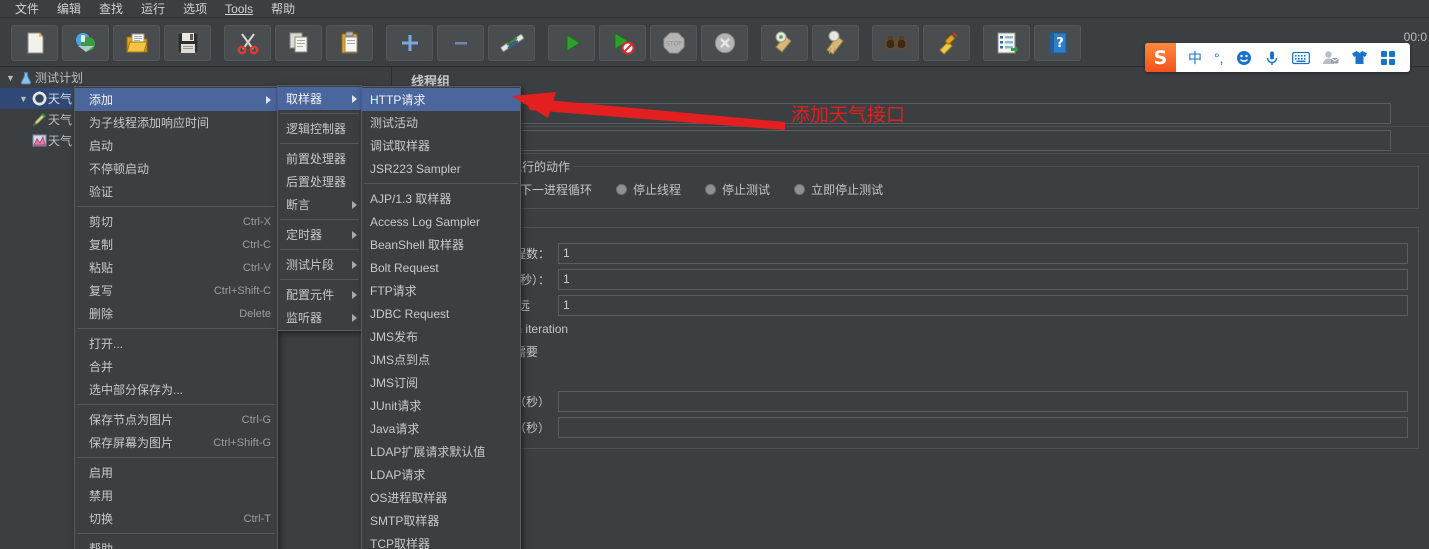 The image size is (1429, 549). I want to click on comment-input, so click(926, 140).